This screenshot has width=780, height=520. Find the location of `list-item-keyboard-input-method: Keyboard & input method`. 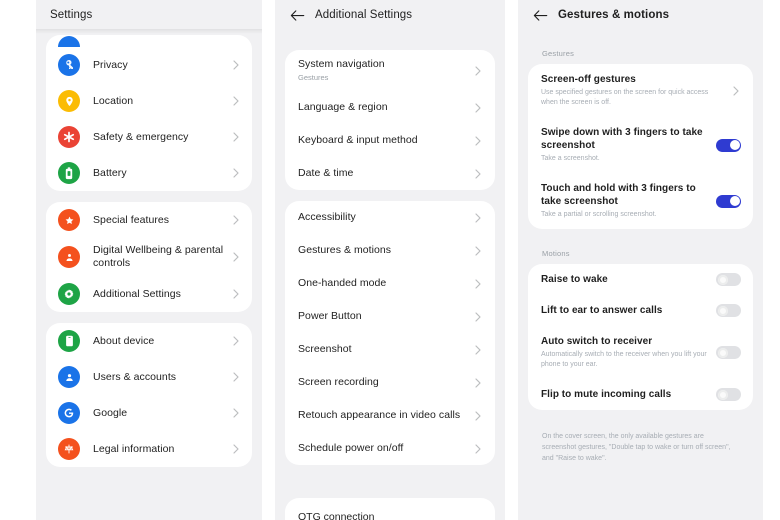

list-item-keyboard-input-method: Keyboard & input method is located at coordinates (390, 140).